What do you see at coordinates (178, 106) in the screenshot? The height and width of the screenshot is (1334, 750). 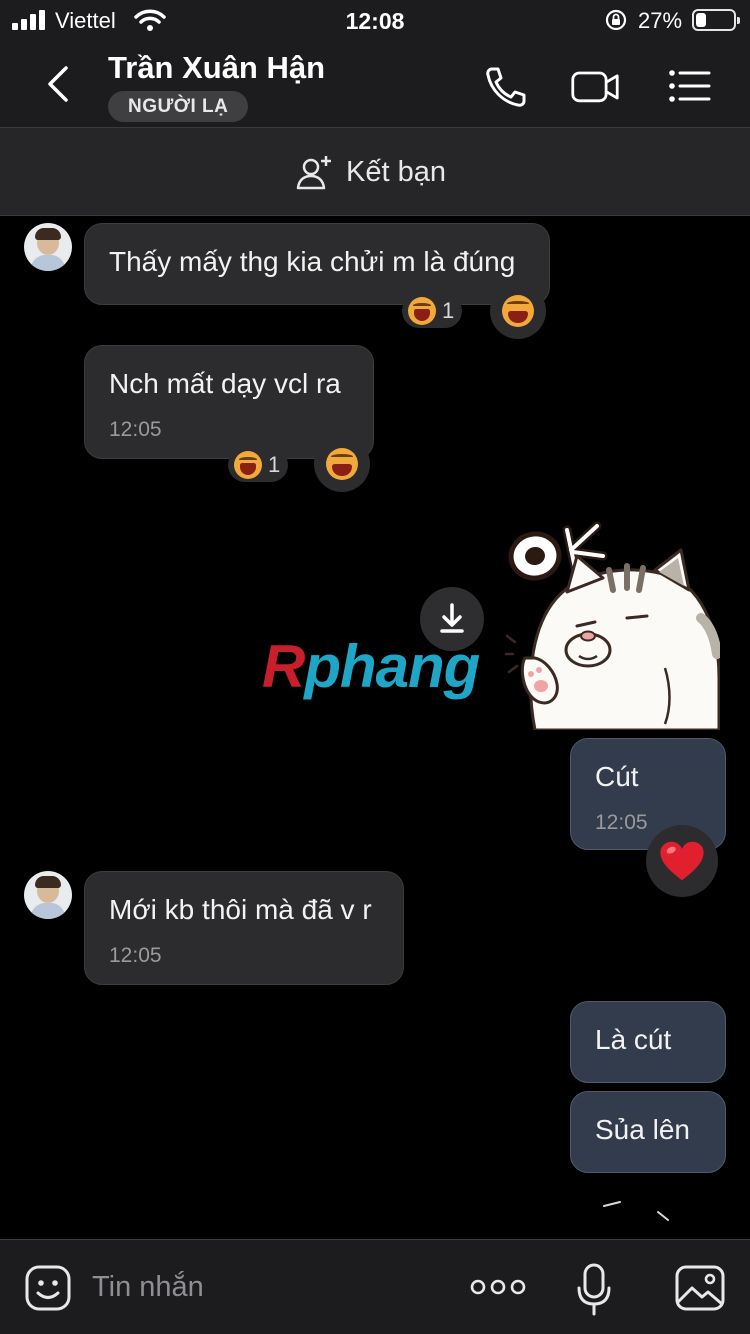 I see `stranger-badge: NGƯỜI LẠ` at bounding box center [178, 106].